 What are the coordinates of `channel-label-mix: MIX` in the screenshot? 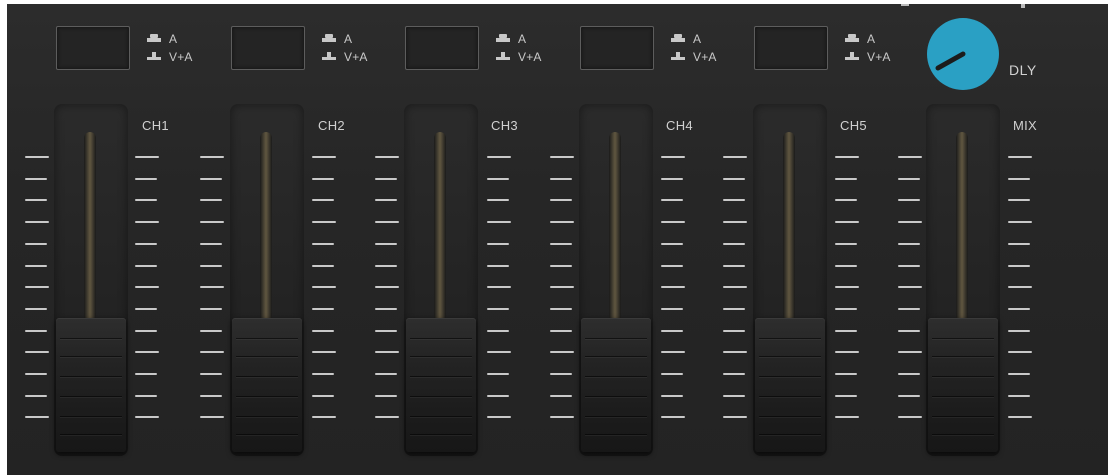 It's located at (1025, 125).